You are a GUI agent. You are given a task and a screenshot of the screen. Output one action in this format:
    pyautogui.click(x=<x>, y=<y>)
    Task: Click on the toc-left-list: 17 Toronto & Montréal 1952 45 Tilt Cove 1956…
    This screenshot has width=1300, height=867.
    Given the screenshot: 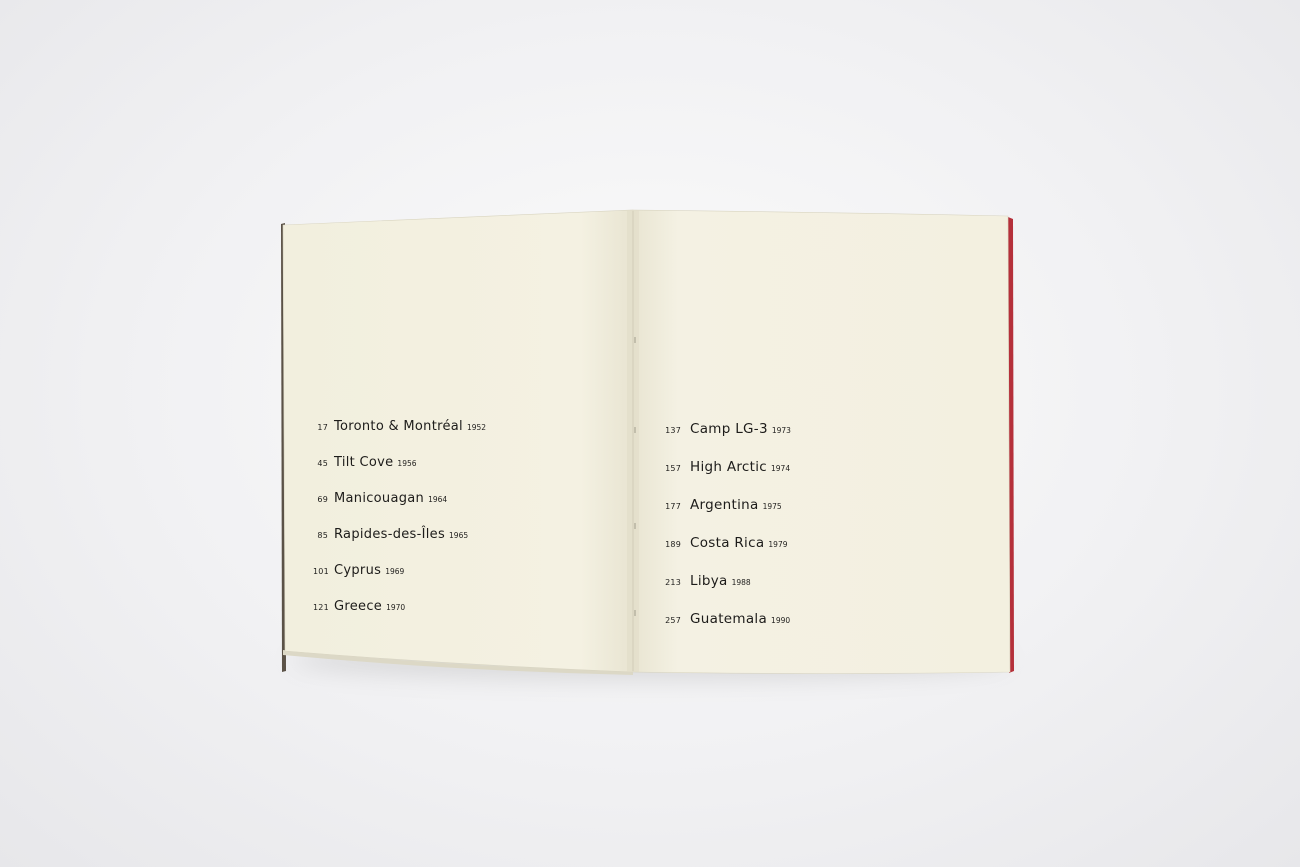 What is the action you would take?
    pyautogui.click(x=399, y=523)
    